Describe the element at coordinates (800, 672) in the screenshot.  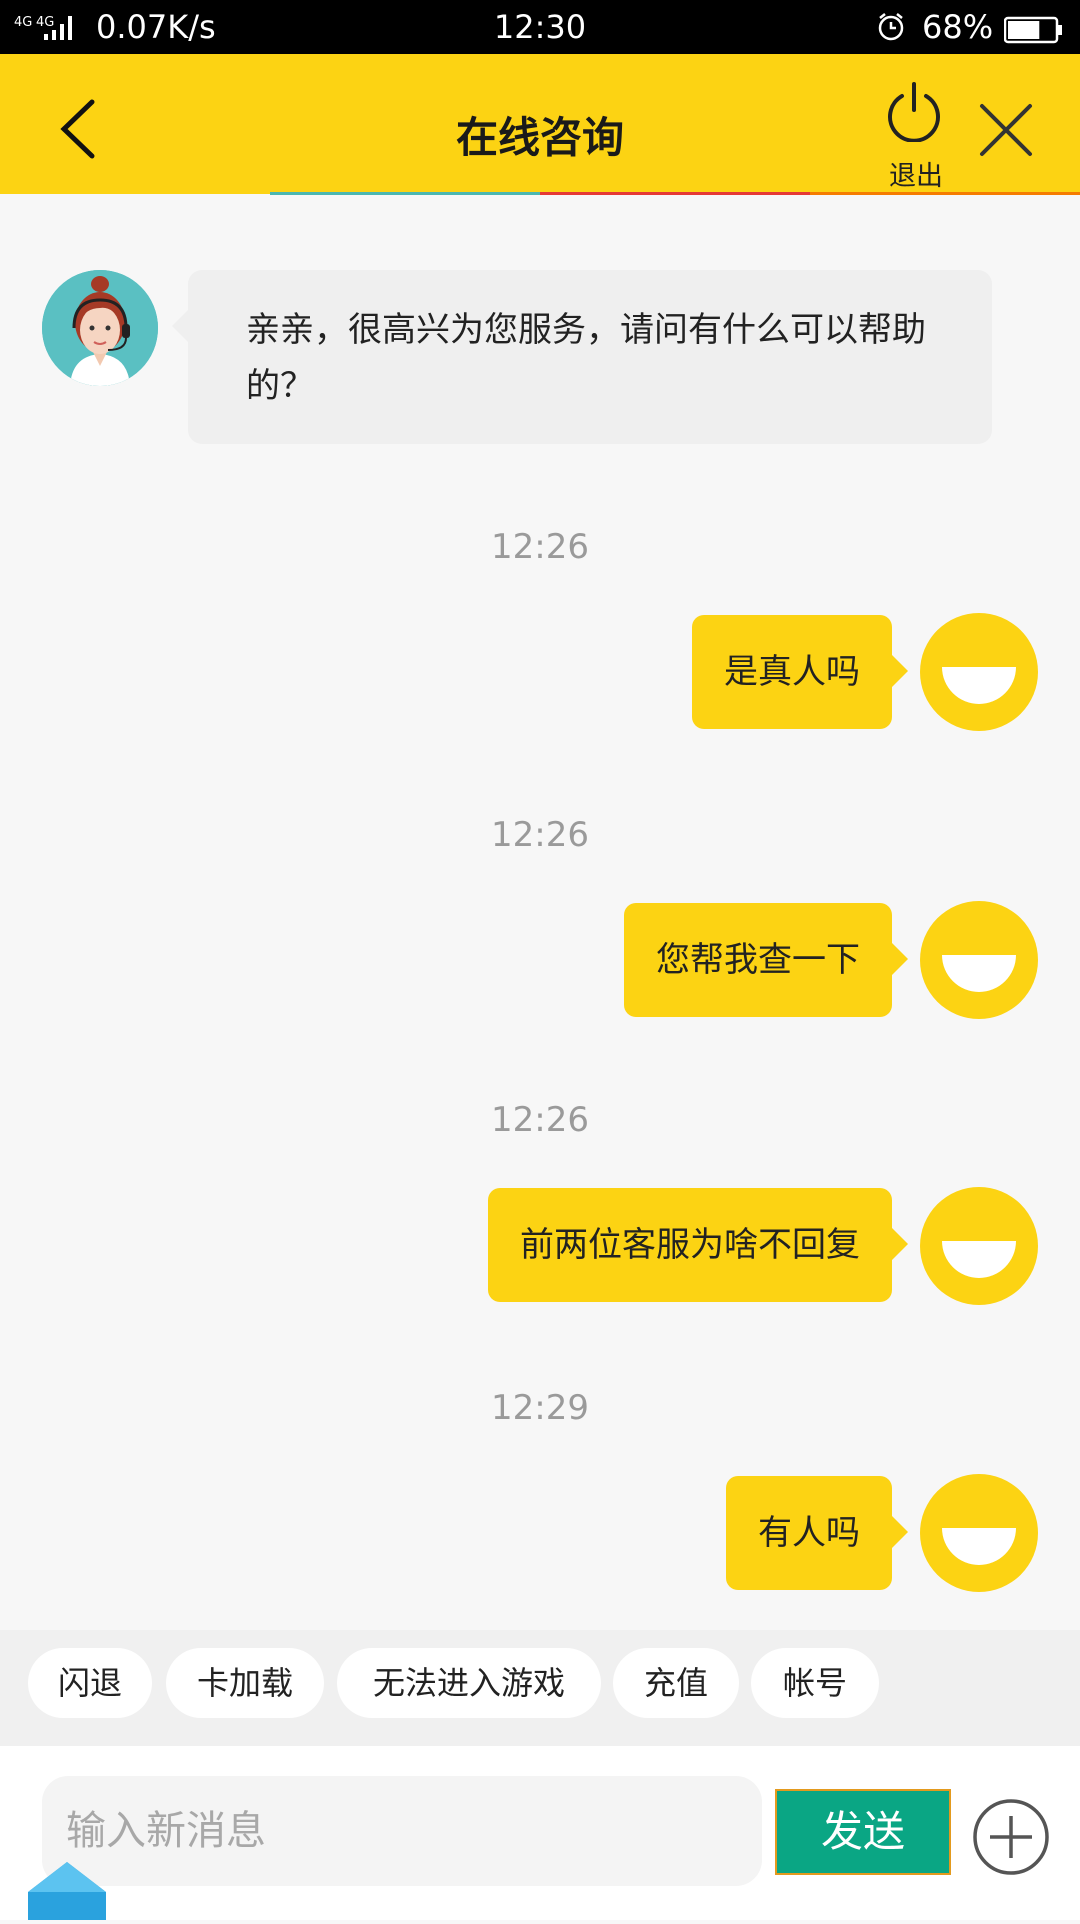
I see `user-message-bubble: 是真人吗` at that location.